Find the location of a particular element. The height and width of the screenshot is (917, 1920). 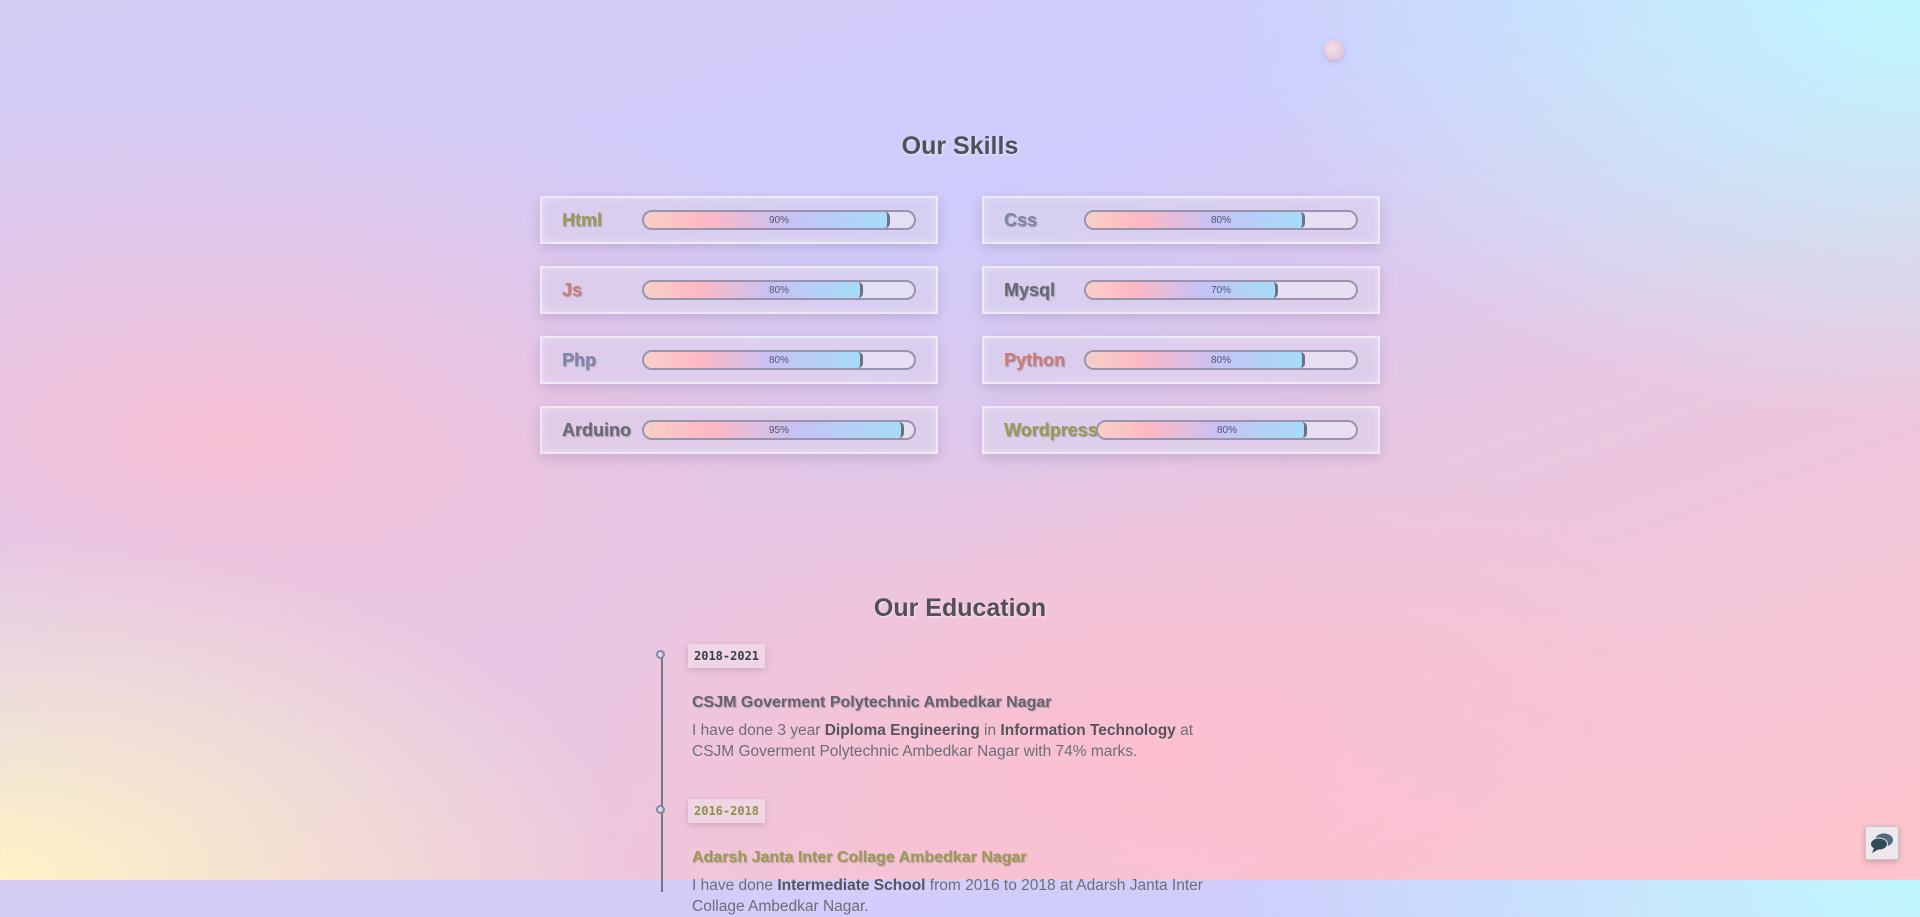

skill-card: Wordpress 80% is located at coordinates (1181, 430).